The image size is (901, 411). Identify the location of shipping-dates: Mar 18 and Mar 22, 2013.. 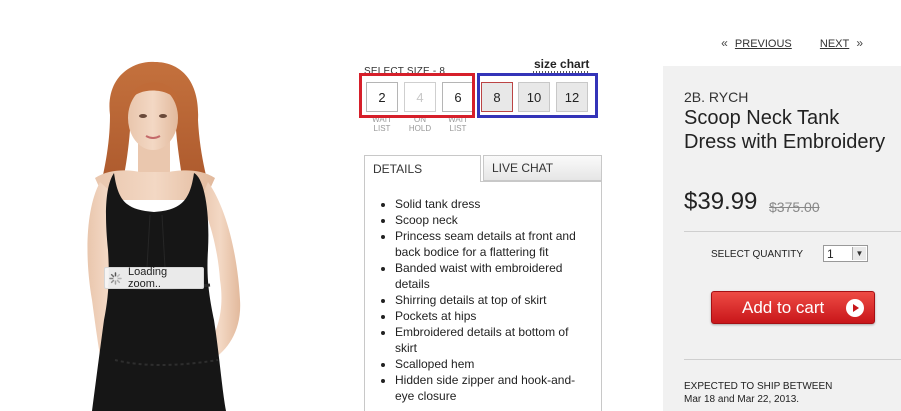
(742, 399).